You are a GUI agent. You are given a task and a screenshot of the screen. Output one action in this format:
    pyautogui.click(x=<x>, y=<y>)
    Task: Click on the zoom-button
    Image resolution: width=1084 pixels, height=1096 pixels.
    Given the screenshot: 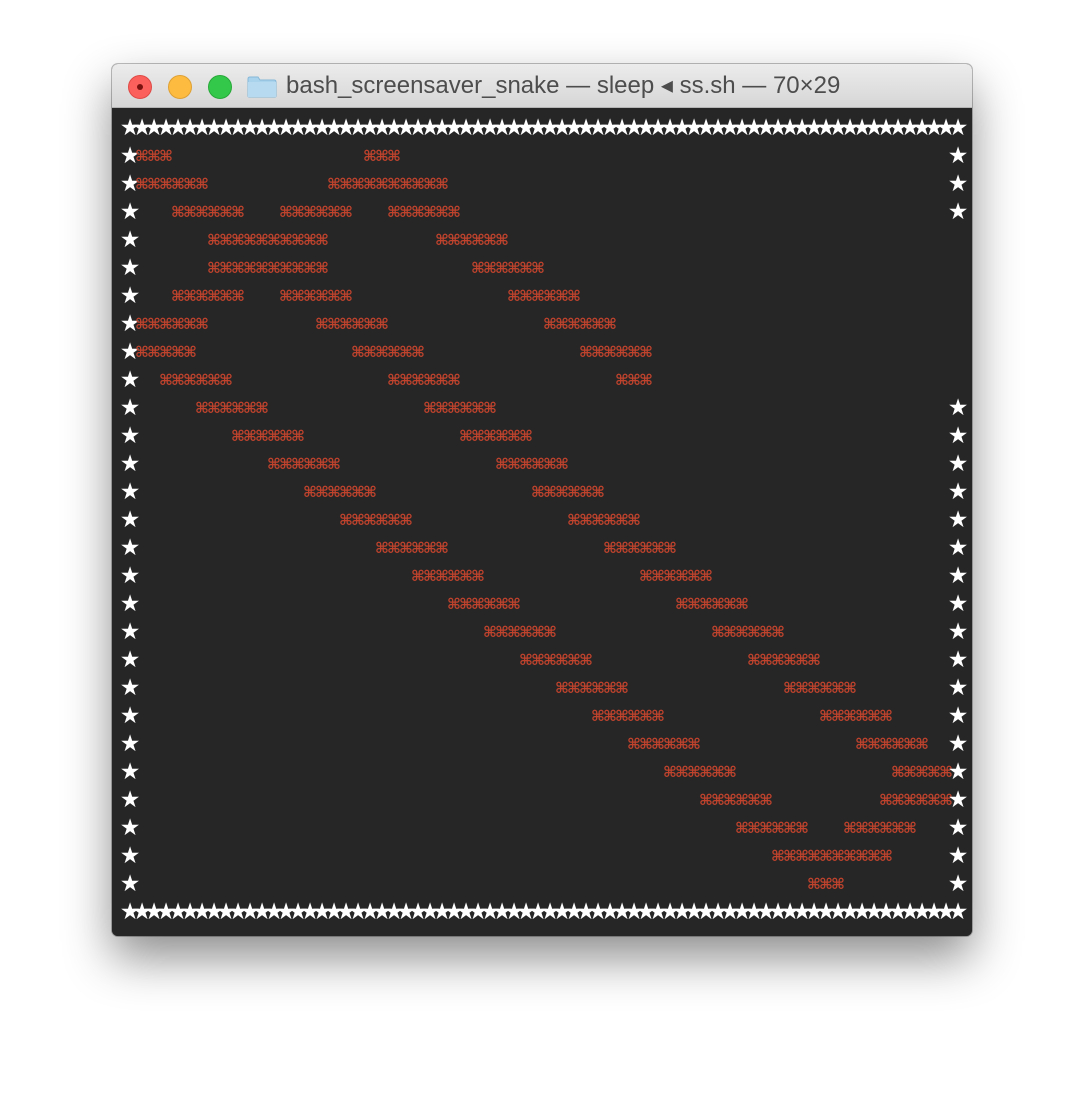 What is the action you would take?
    pyautogui.click(x=220, y=87)
    